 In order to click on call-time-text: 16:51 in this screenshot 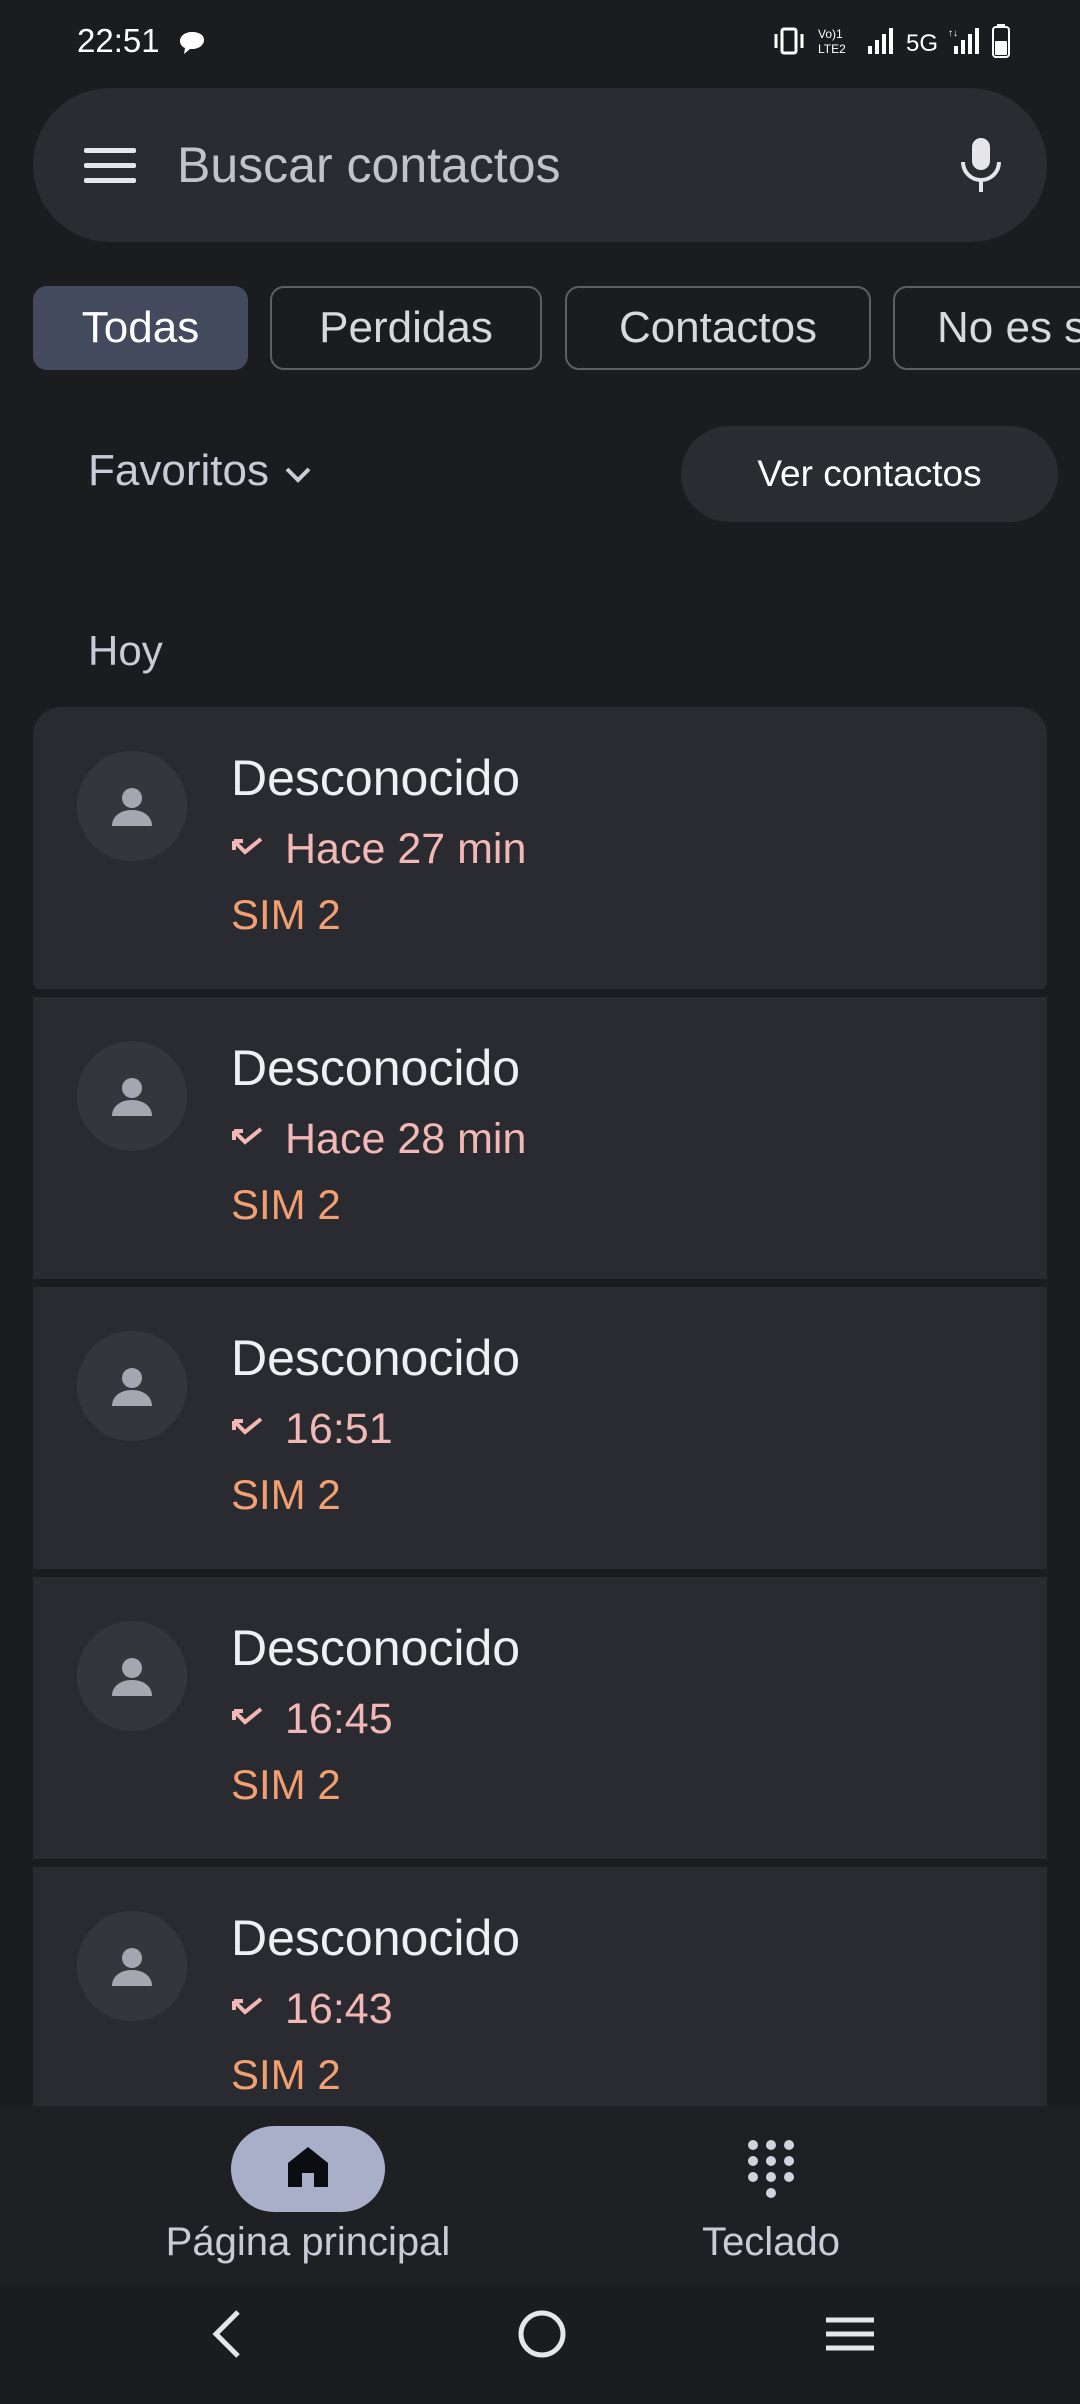, I will do `click(339, 1429)`.